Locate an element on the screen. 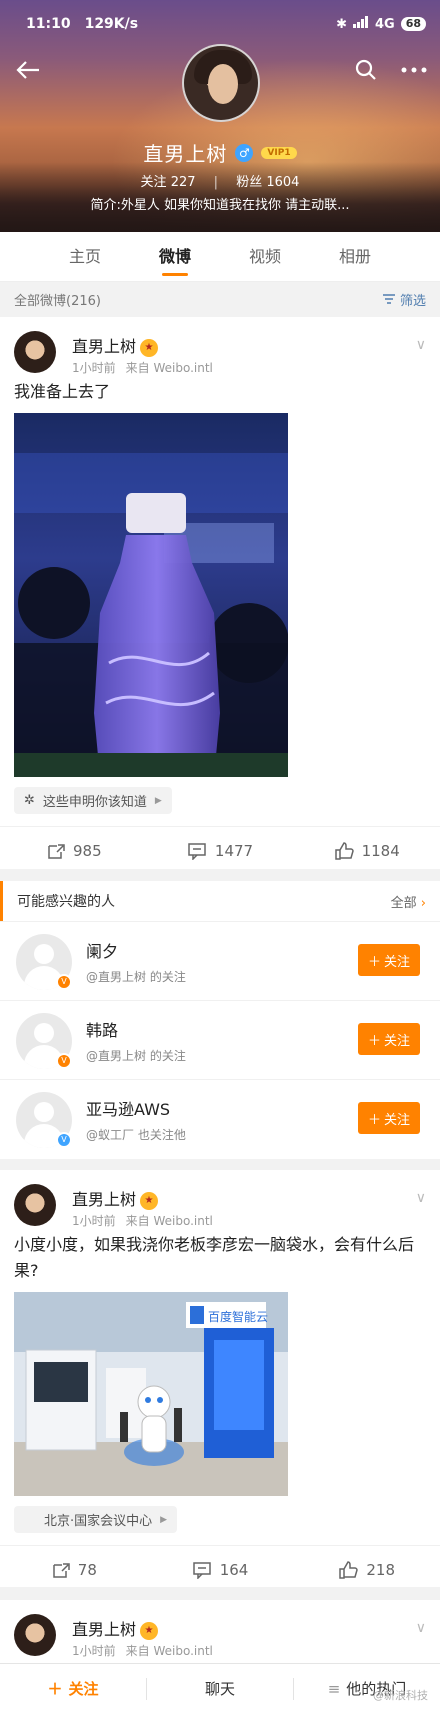  status-time: 11:10 is located at coordinates (48, 24).